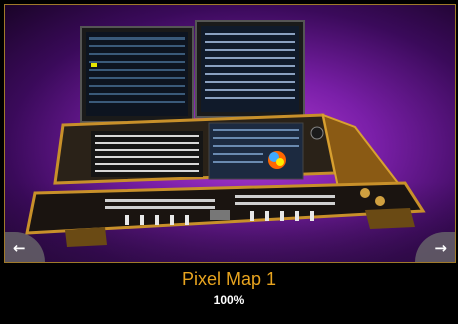  I want to click on item-title: Pixel Map 1, so click(229, 279).